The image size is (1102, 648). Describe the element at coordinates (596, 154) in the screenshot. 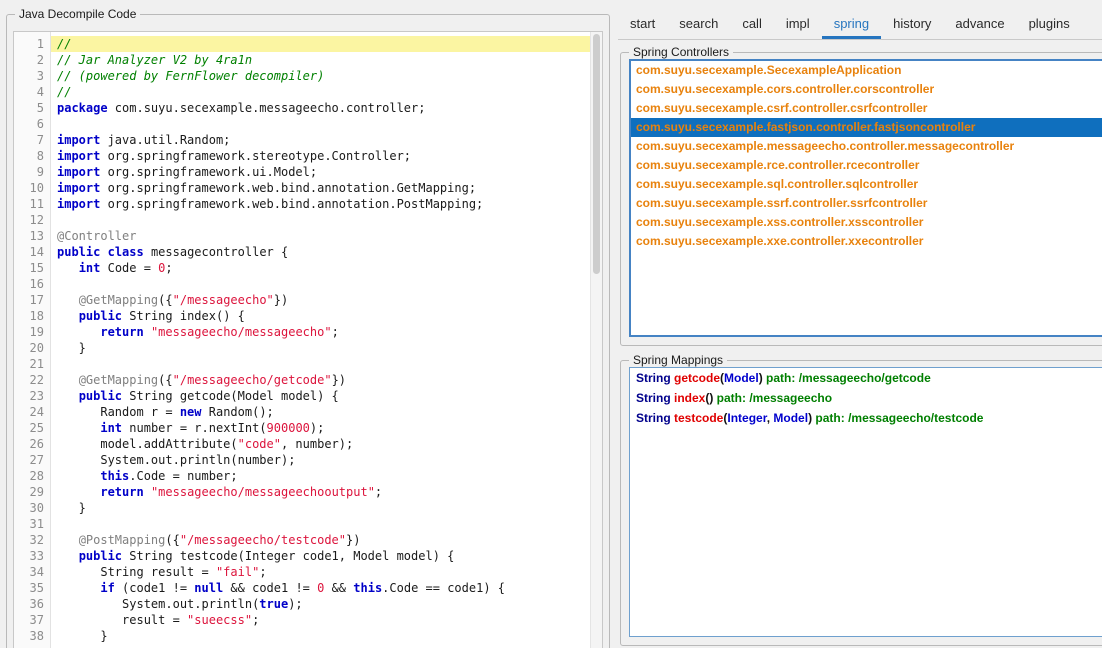

I see `scrollbar-thumb` at that location.